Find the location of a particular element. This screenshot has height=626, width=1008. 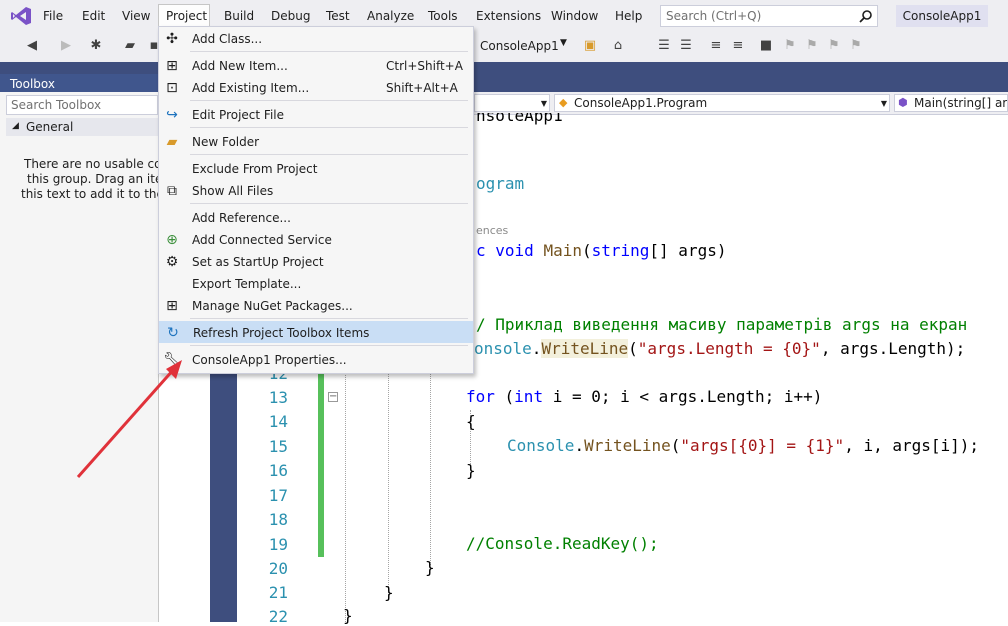

line-number: 14 is located at coordinates (278, 421).